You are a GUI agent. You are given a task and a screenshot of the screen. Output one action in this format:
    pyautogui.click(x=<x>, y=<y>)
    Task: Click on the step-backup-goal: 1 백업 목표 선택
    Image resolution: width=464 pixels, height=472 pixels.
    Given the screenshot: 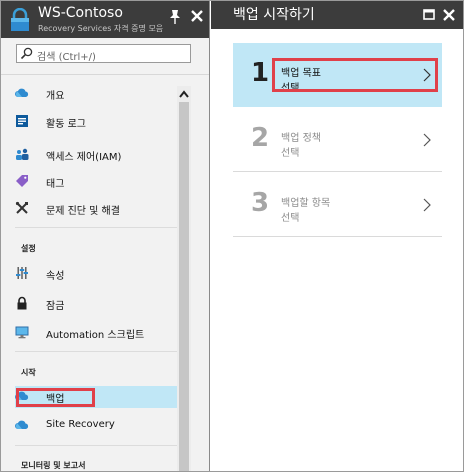 What is the action you would take?
    pyautogui.click(x=337, y=75)
    